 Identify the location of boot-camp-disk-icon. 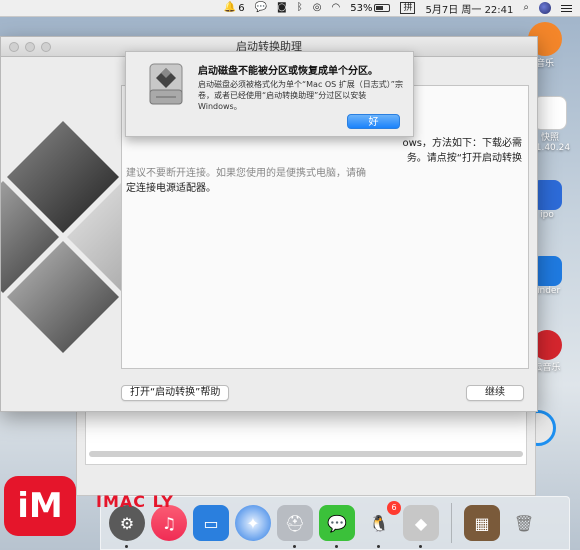
(166, 84).